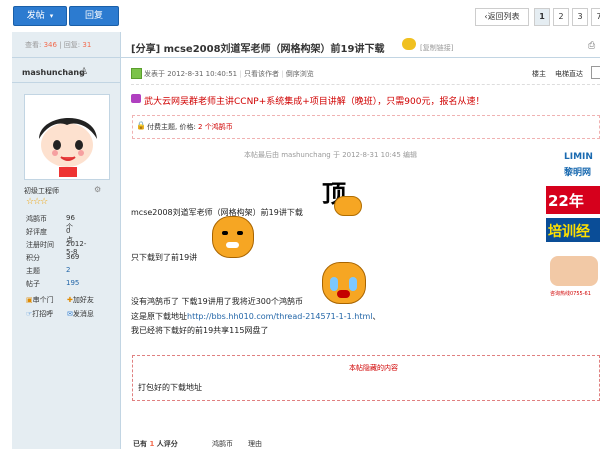 The width and height of the screenshot is (600, 449). What do you see at coordinates (217, 212) in the screenshot?
I see `content-line-1: mcse2008刘道军老师（网格构架）前19讲下载` at bounding box center [217, 212].